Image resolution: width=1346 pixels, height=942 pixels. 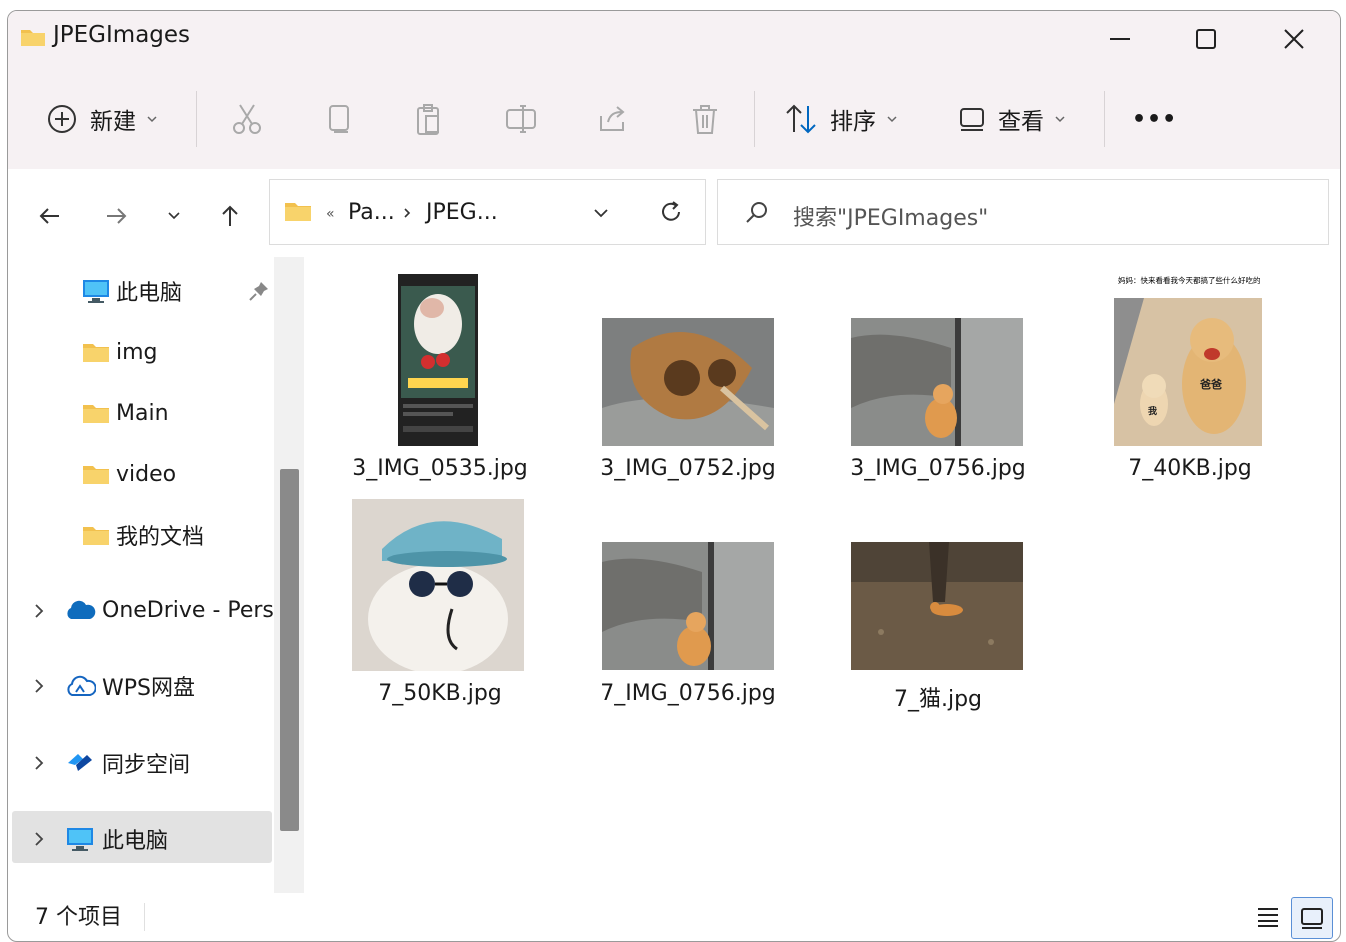 I want to click on sidebar-item-label: OneDrive - Pers, so click(x=188, y=610).